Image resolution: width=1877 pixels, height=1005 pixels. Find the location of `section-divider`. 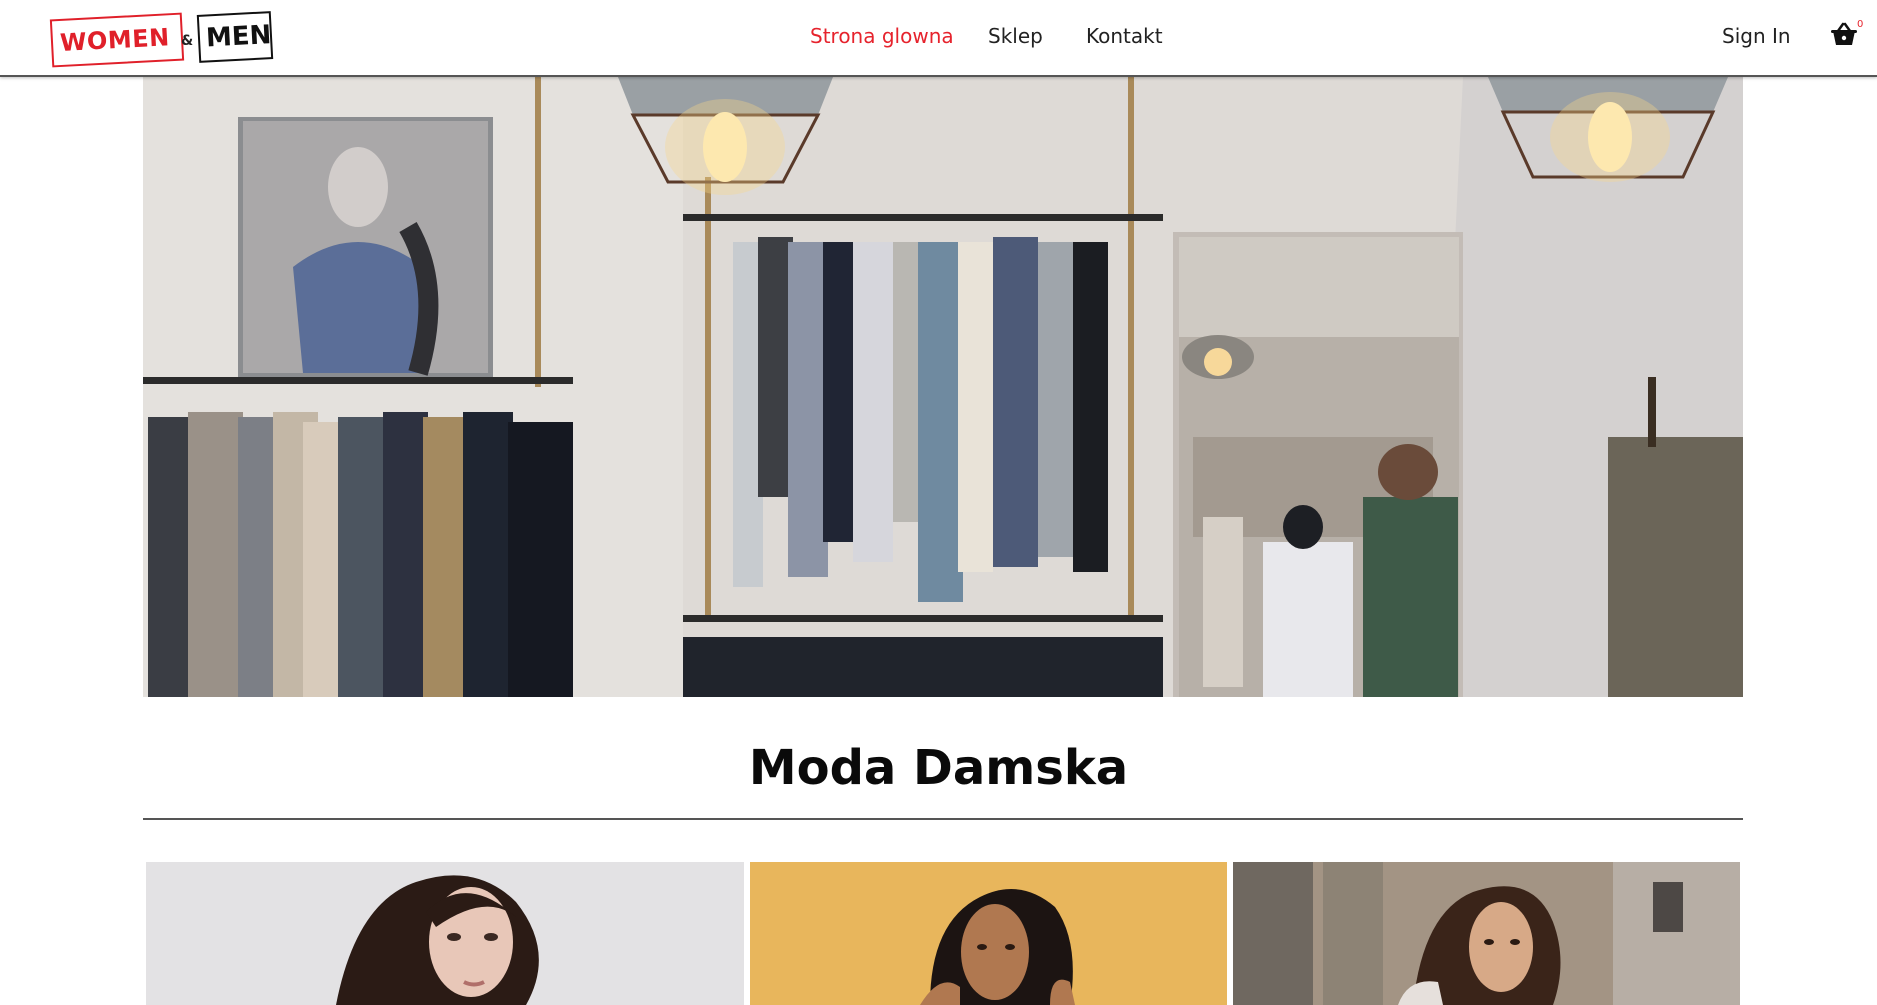

section-divider is located at coordinates (943, 819).